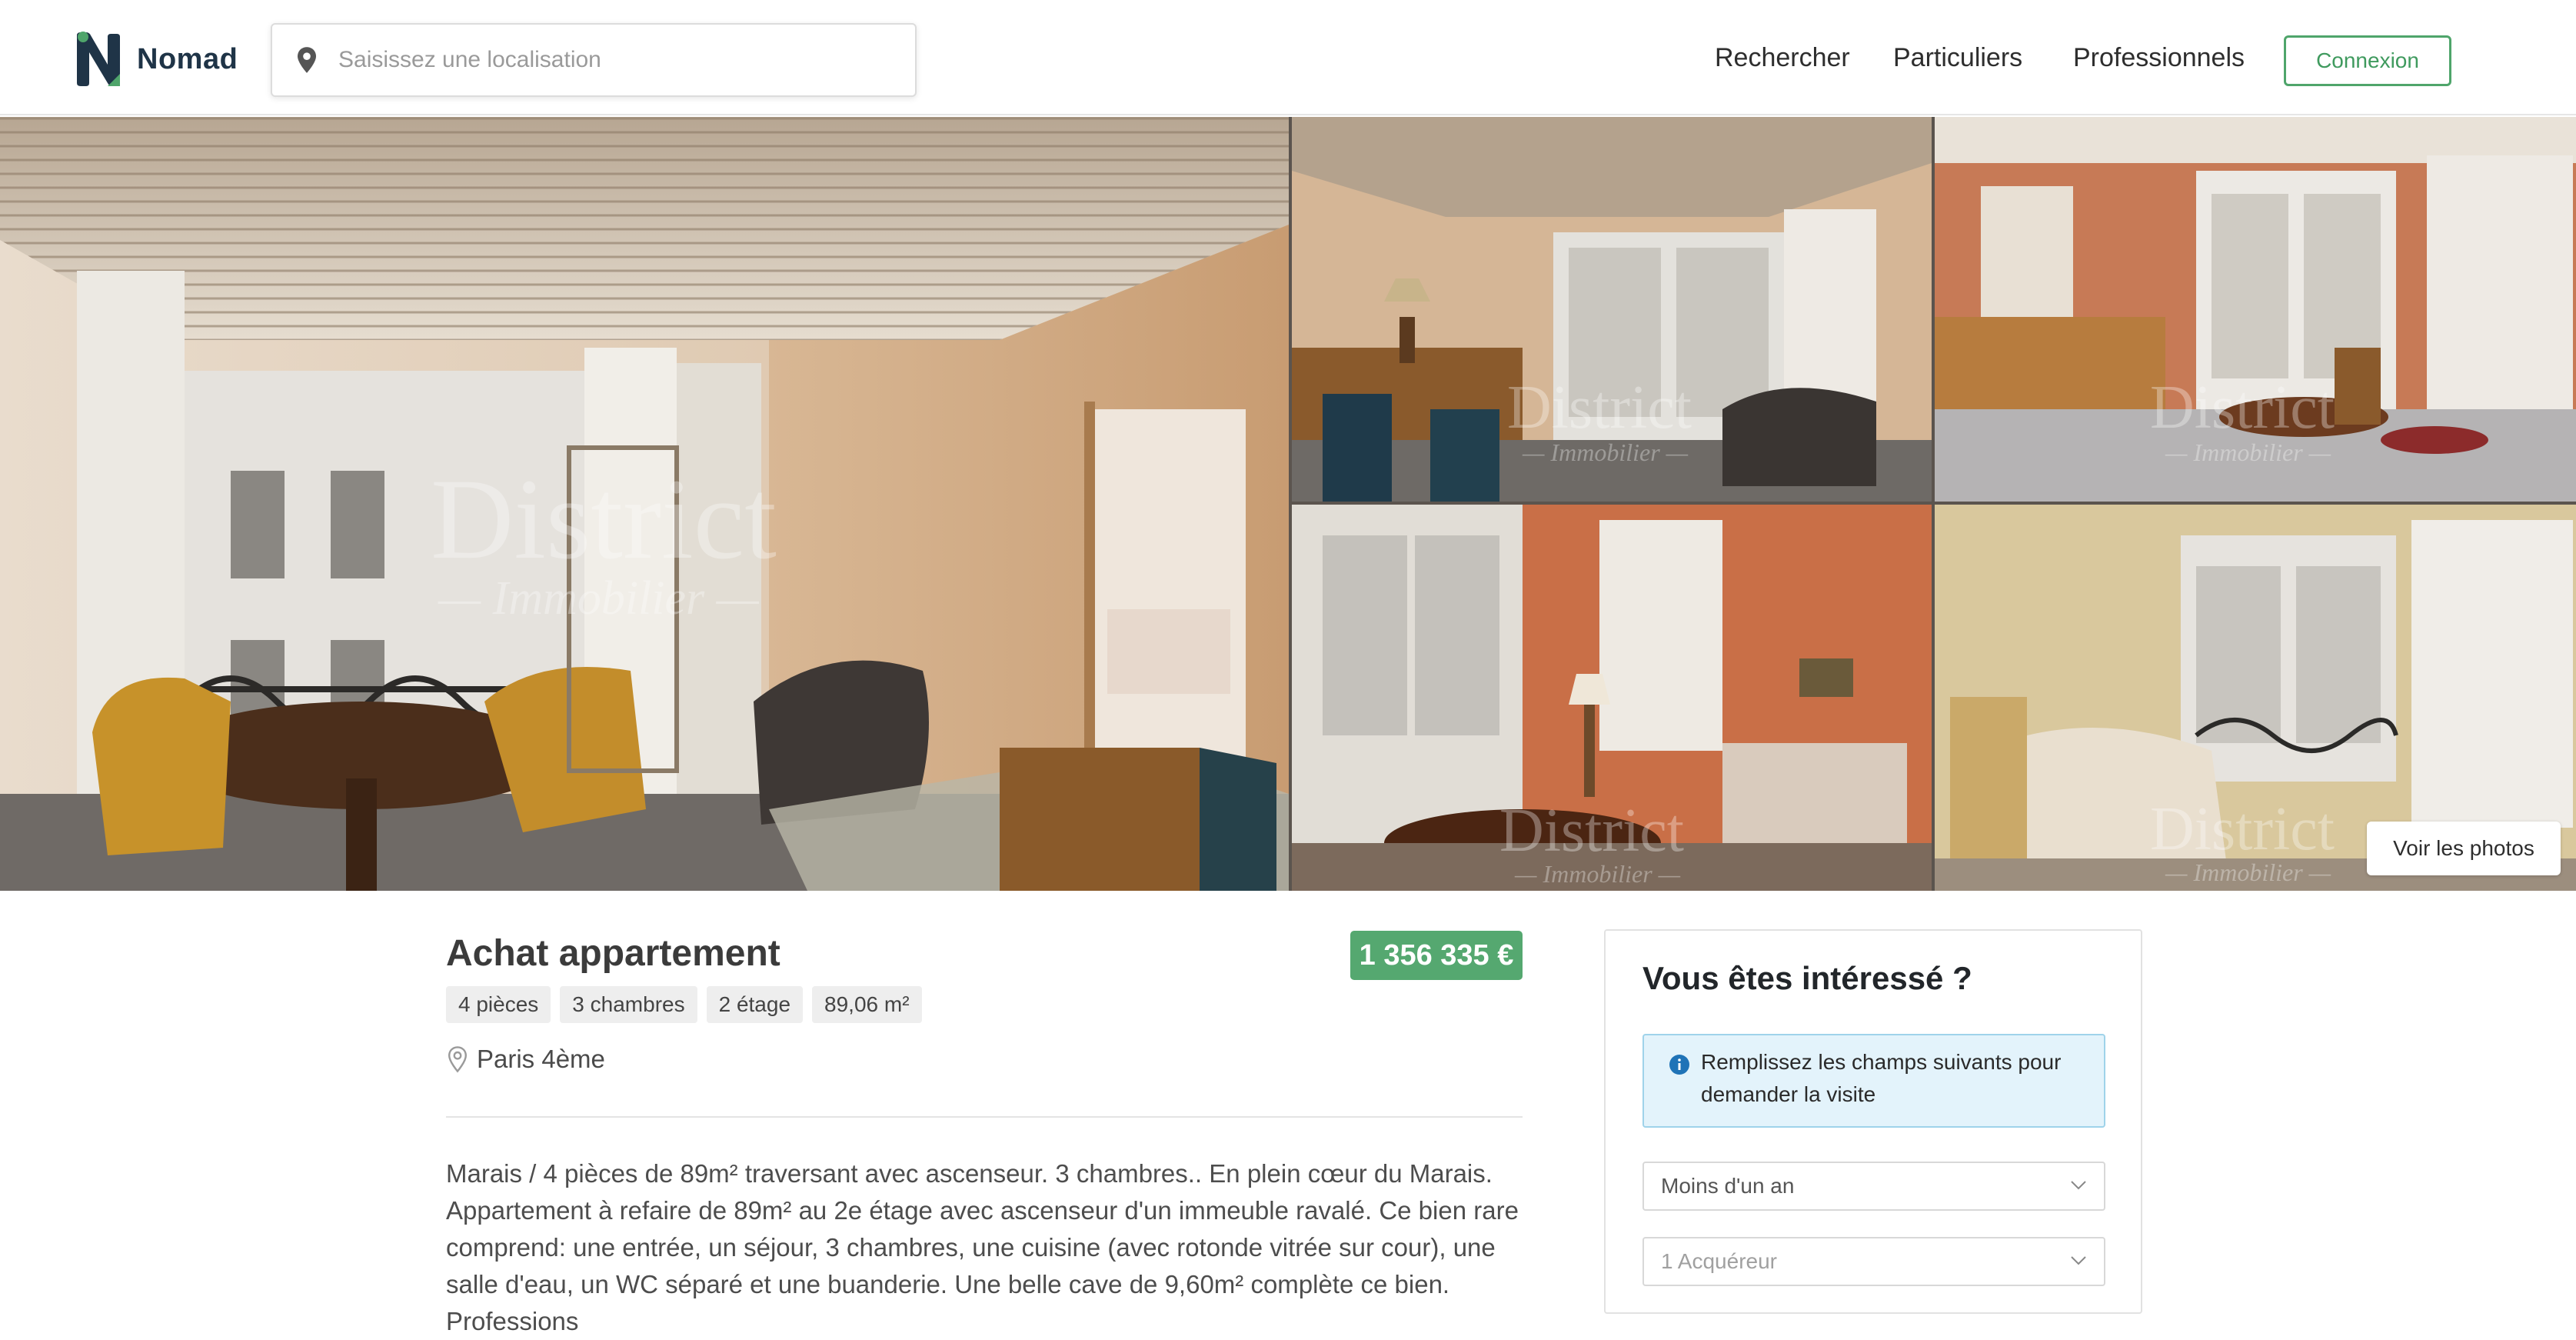  I want to click on gallery-photo-2: District — Immobilier —, so click(1612, 310).